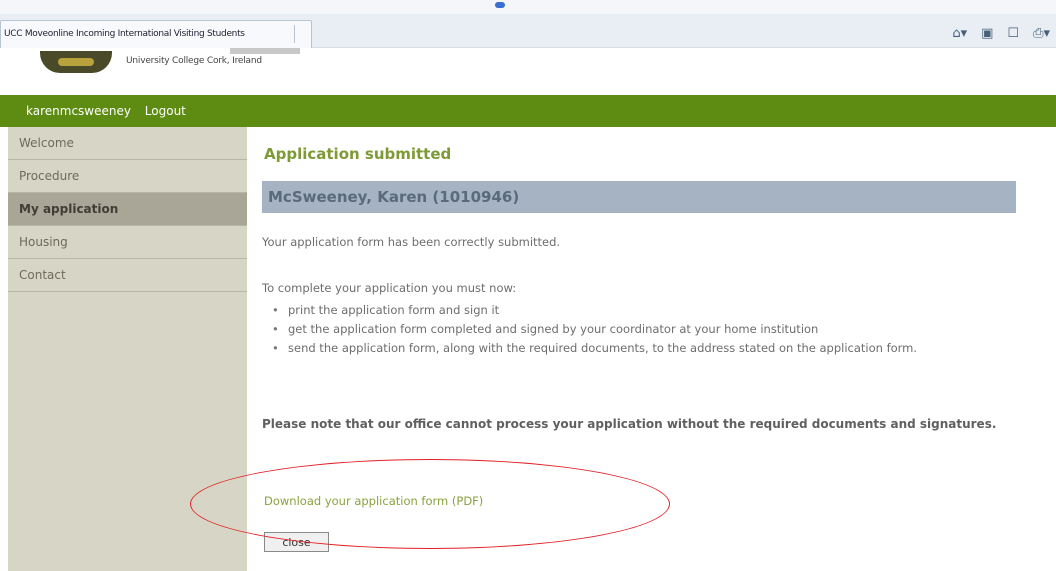  I want to click on applicant-bar: McSweeney, Karen (1010946), so click(639, 197).